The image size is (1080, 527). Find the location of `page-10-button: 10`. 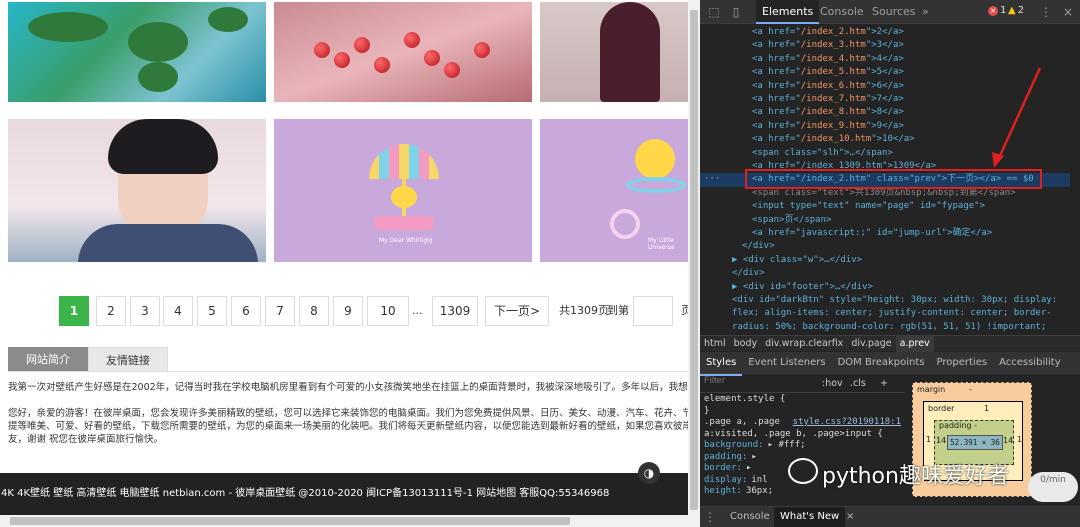

page-10-button: 10 is located at coordinates (388, 311).